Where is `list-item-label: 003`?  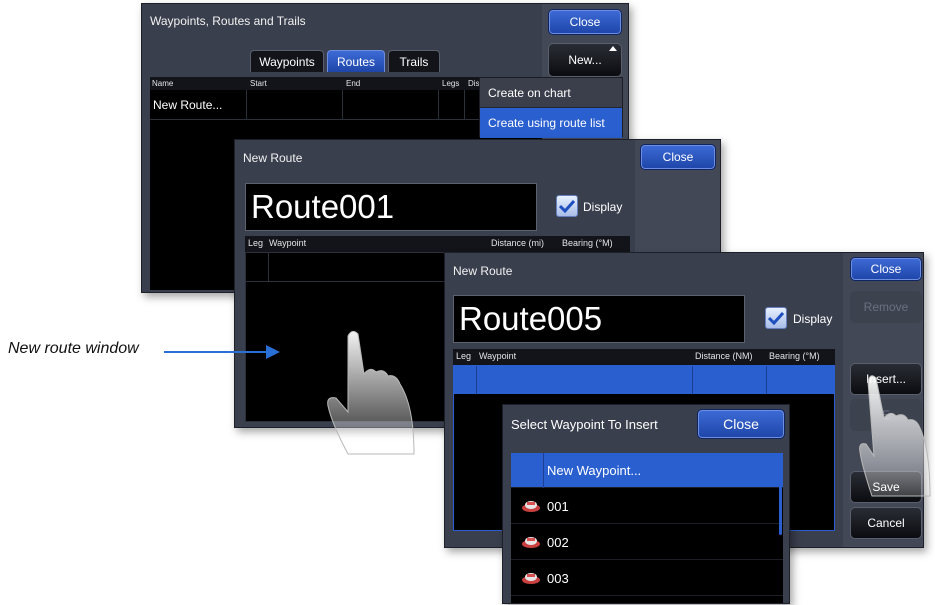
list-item-label: 003 is located at coordinates (558, 578).